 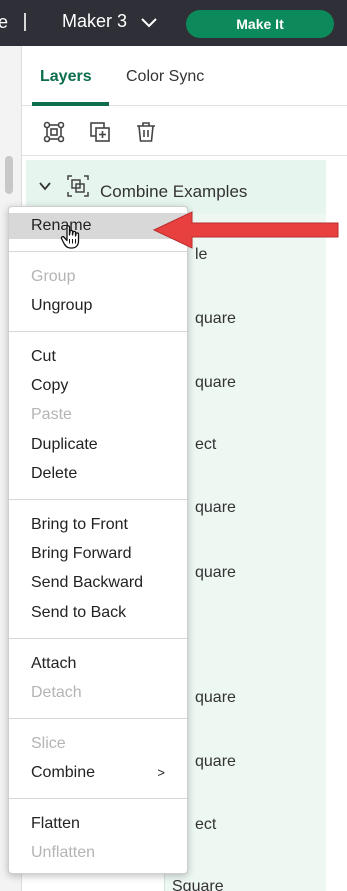 I want to click on menu-item-bring-to-front: Bring to Front, so click(x=98, y=525).